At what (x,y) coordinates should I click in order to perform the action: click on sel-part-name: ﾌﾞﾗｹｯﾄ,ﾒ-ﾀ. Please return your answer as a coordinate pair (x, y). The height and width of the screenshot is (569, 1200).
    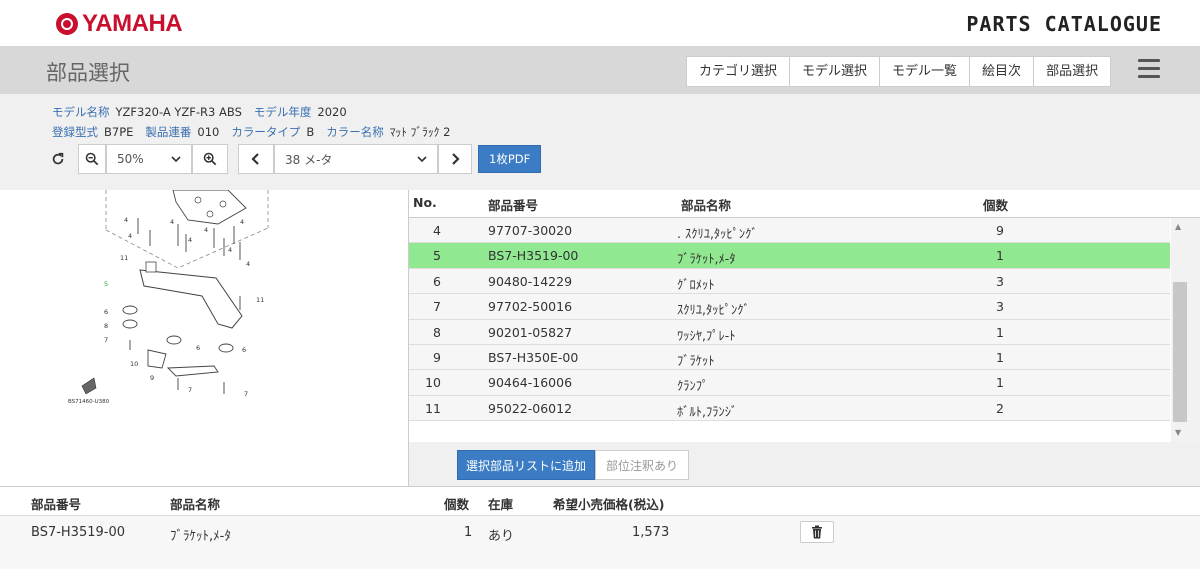
    Looking at the image, I should click on (200, 536).